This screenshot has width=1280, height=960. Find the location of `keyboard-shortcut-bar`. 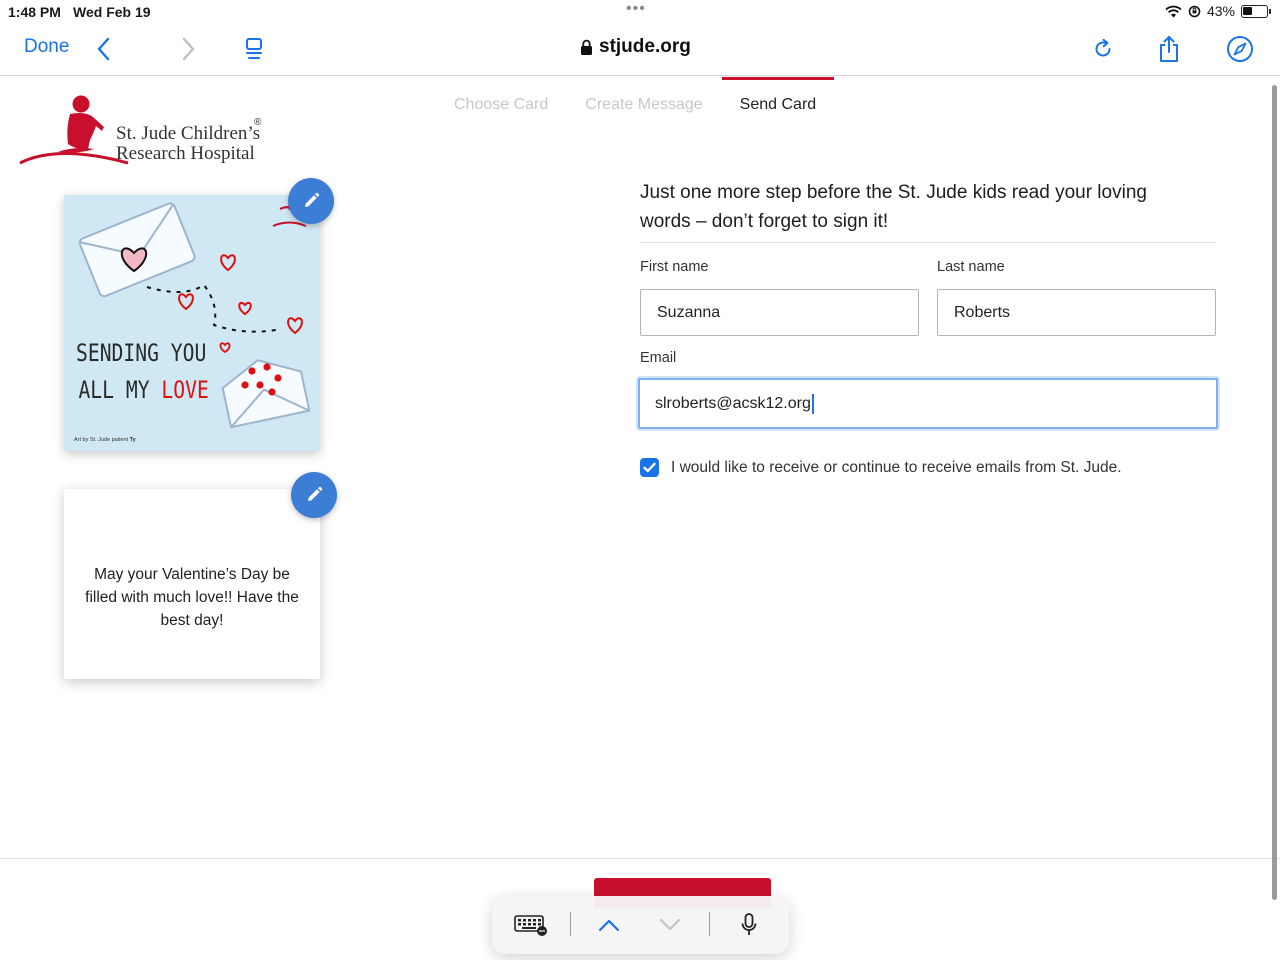

keyboard-shortcut-bar is located at coordinates (640, 925).